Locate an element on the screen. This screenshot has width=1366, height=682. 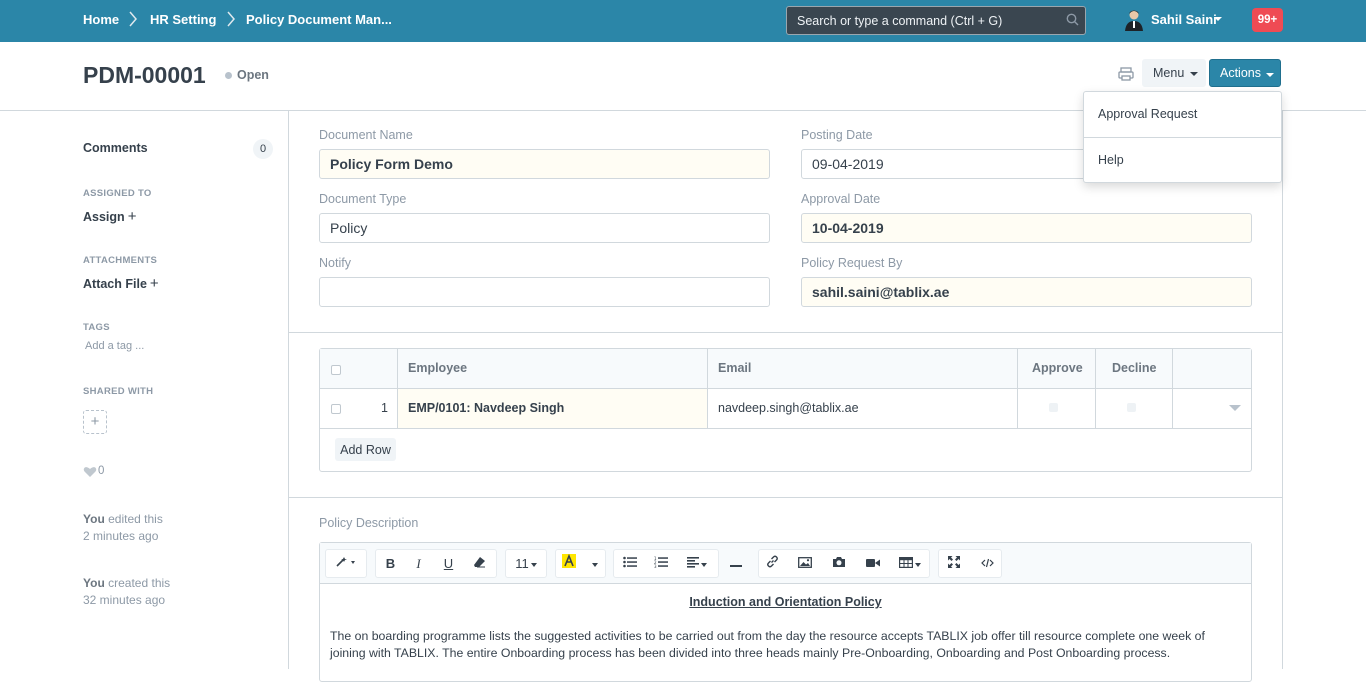
horizontal-rule-icon is located at coordinates (736, 563).